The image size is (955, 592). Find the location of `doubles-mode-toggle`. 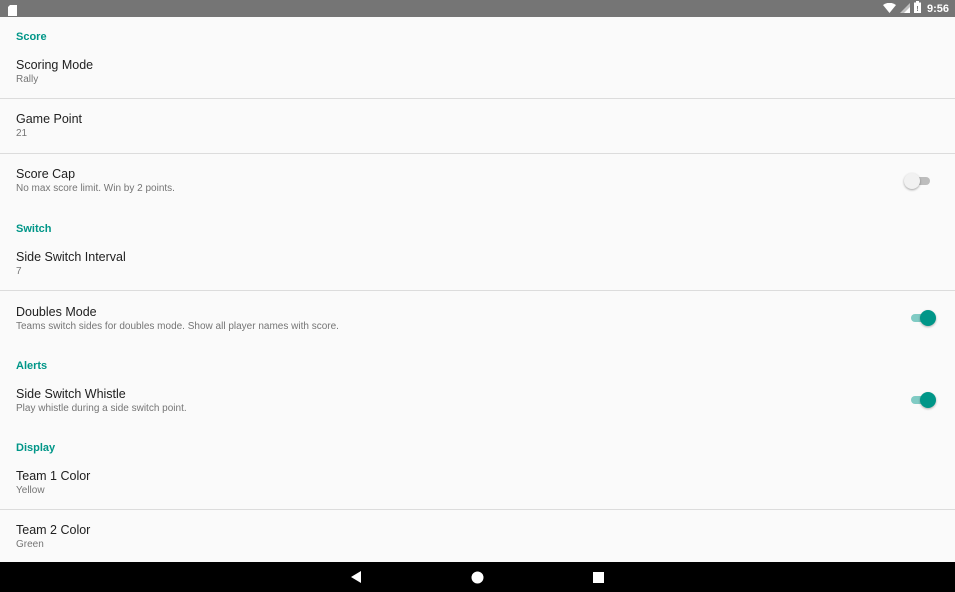

doubles-mode-toggle is located at coordinates (923, 318).